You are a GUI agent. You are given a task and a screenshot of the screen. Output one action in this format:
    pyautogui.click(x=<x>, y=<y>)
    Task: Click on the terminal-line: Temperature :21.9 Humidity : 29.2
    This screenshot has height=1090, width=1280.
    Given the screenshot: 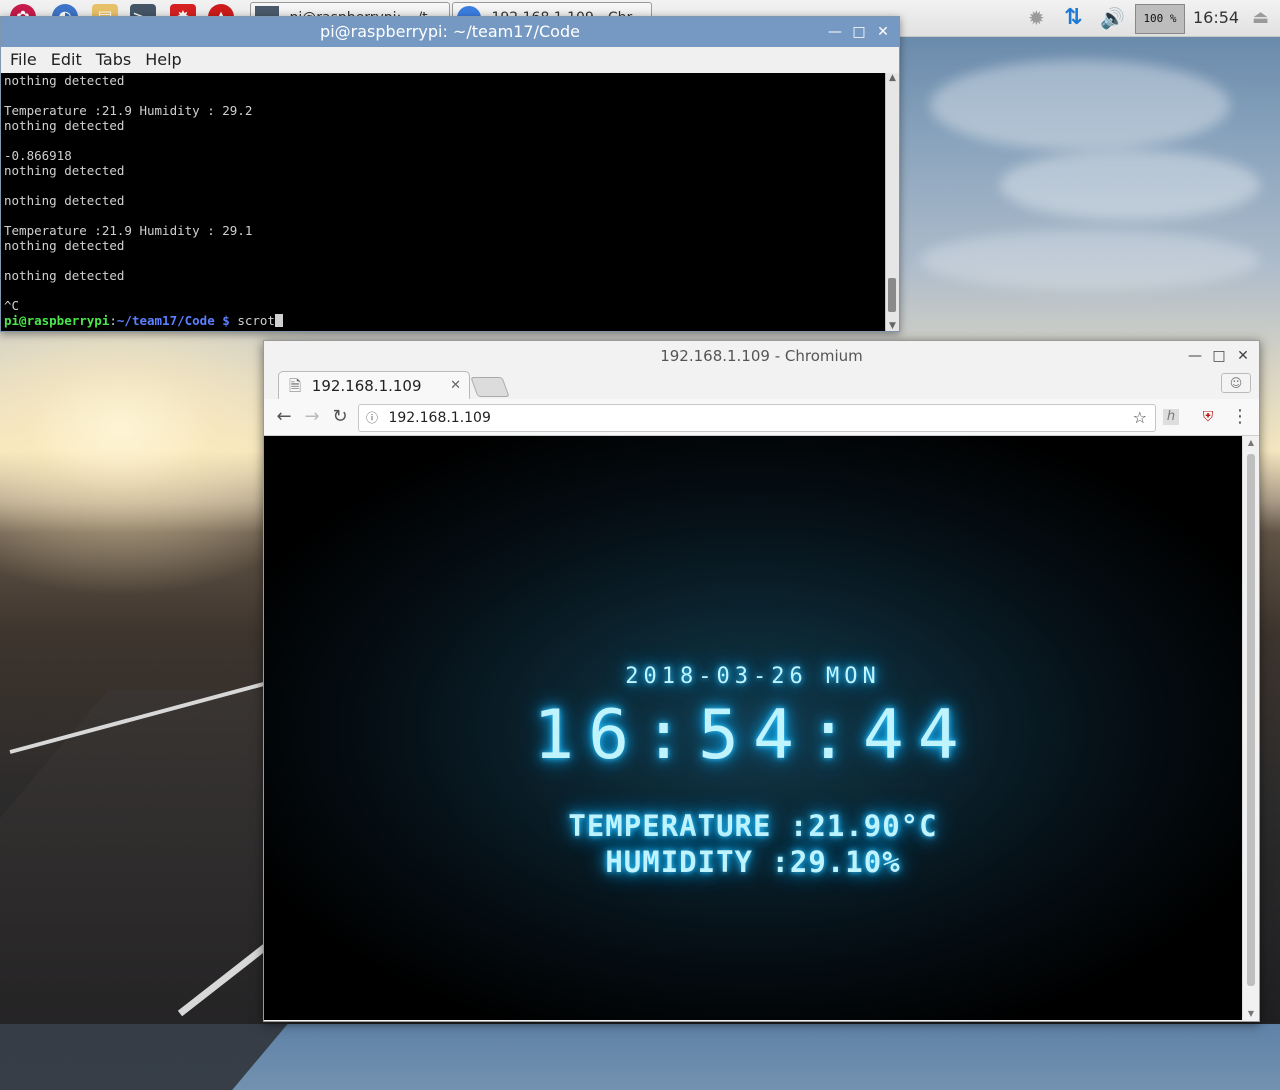 What is the action you would take?
    pyautogui.click(x=128, y=110)
    